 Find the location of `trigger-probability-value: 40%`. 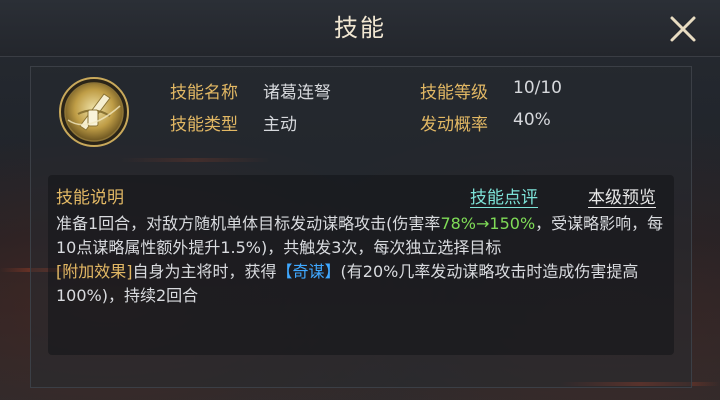

trigger-probability-value: 40% is located at coordinates (532, 120).